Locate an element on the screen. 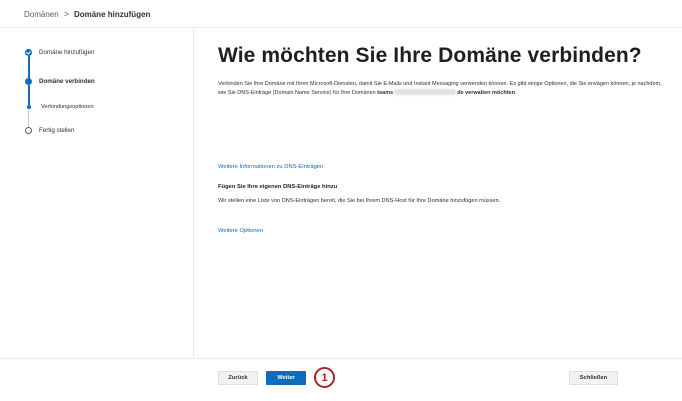  close-button: Schließen is located at coordinates (593, 378).